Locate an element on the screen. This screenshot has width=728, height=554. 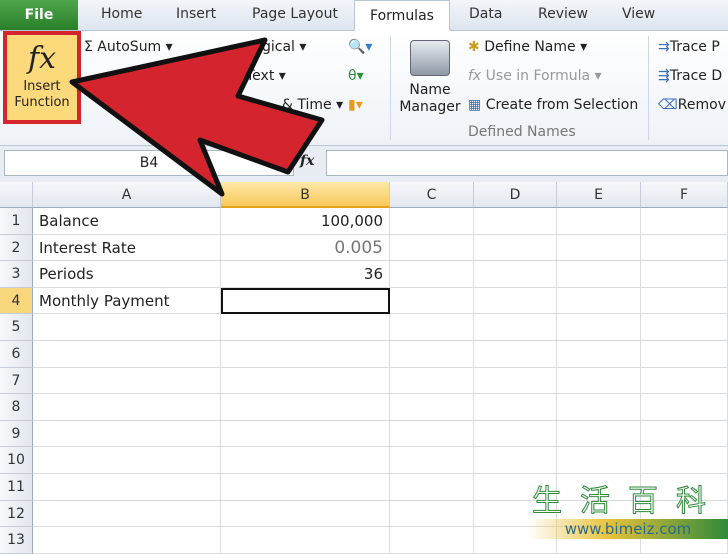
watermark-chars: 生活百科 is located at coordinates (628, 501).